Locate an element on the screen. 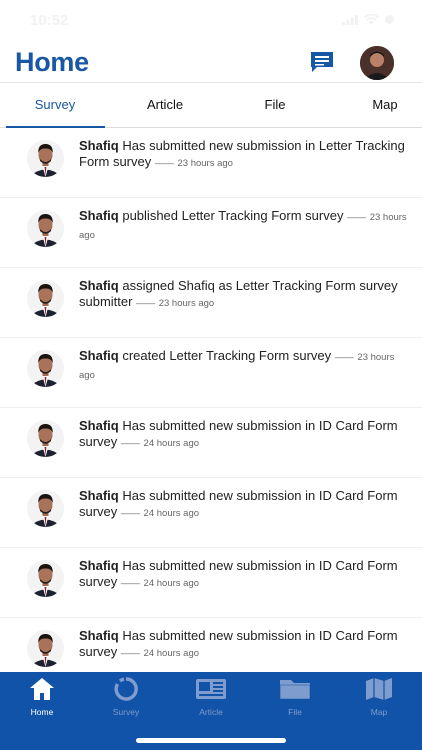 The width and height of the screenshot is (422, 750). tab-article: Article is located at coordinates (165, 104).